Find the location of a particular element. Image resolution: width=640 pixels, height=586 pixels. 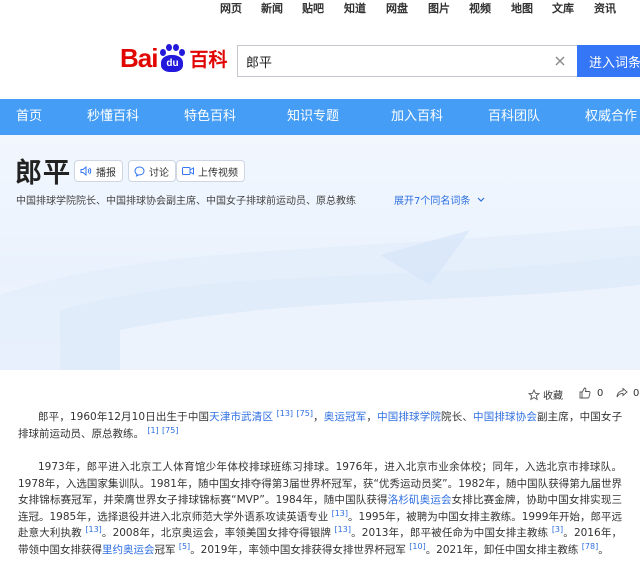

collect-label: 收藏 is located at coordinates (553, 396).